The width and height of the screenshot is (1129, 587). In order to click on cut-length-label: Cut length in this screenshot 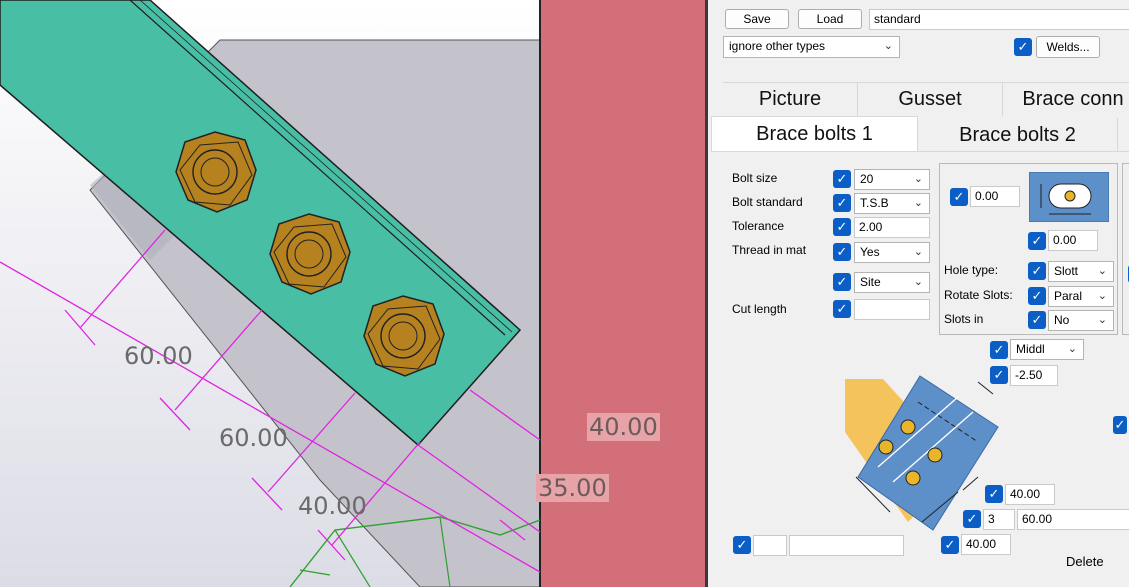, I will do `click(759, 309)`.